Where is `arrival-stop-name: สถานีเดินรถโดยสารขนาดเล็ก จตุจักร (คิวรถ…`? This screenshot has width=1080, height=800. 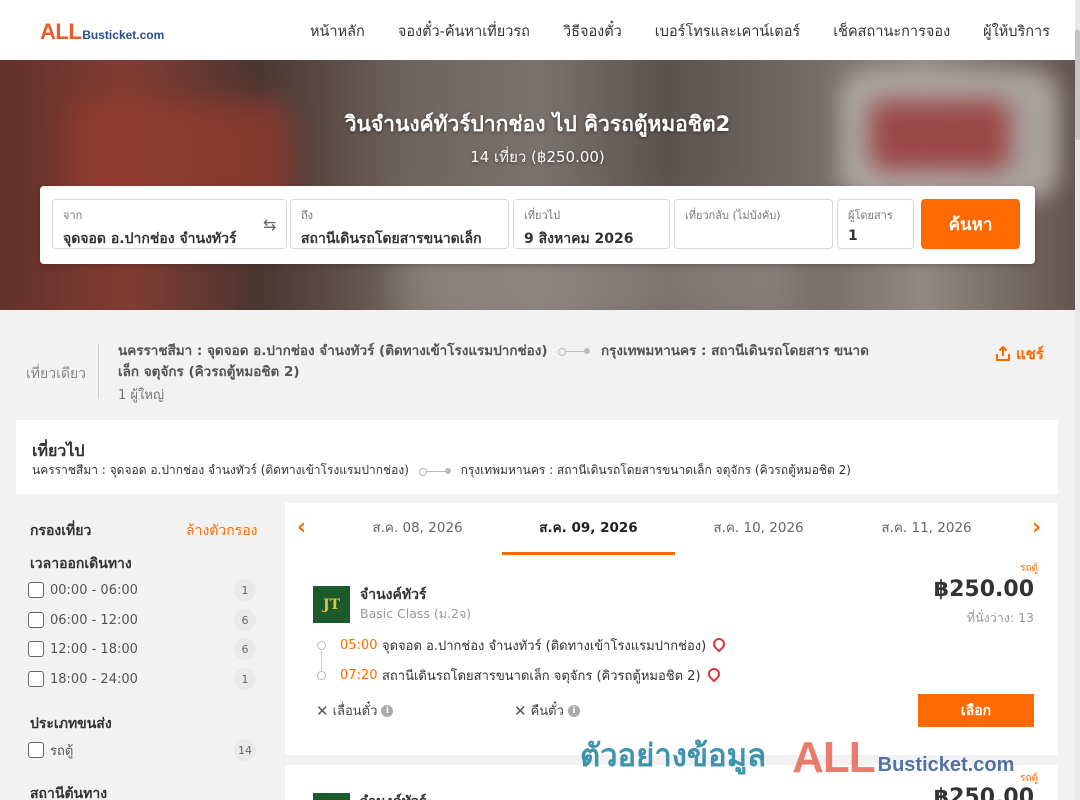 arrival-stop-name: สถานีเดินรถโดยสารขนาดเล็ก จตุจักร (คิวรถ… is located at coordinates (541, 676).